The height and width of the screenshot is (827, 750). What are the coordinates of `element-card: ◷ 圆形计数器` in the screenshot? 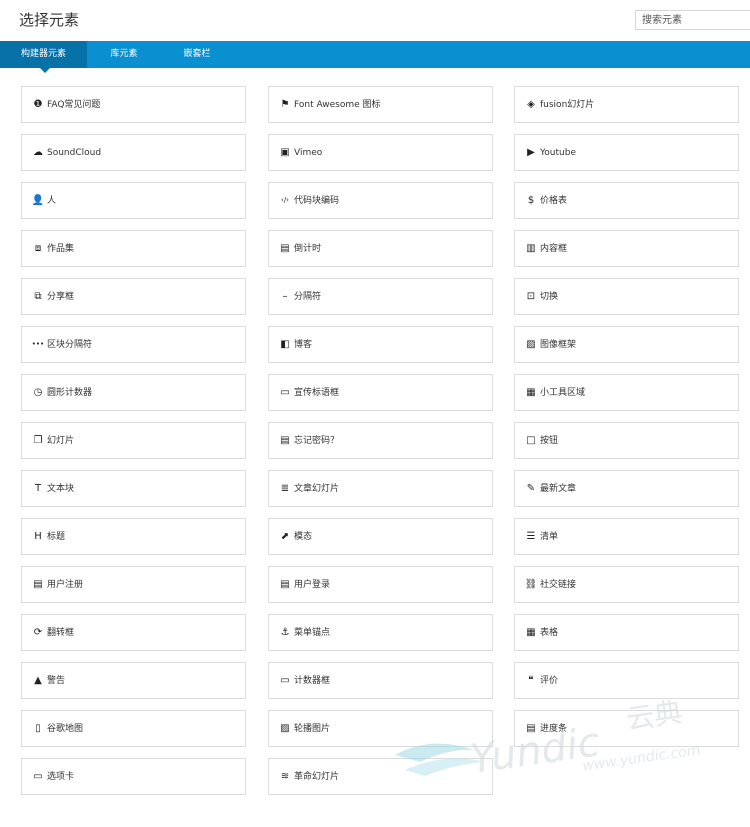 It's located at (133, 392).